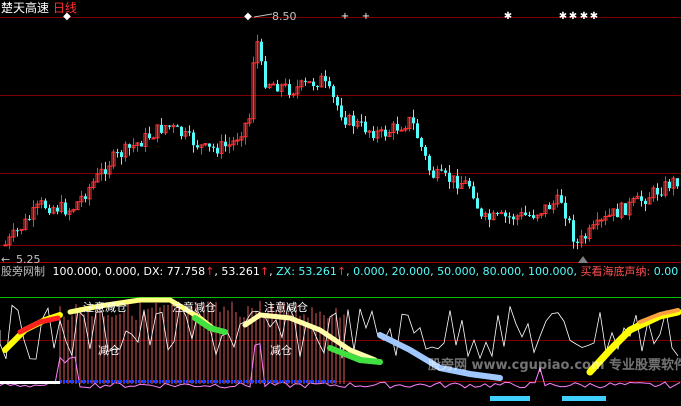 This screenshot has width=681, height=406. What do you see at coordinates (39, 325) in the screenshot?
I see `band-red` at bounding box center [39, 325].